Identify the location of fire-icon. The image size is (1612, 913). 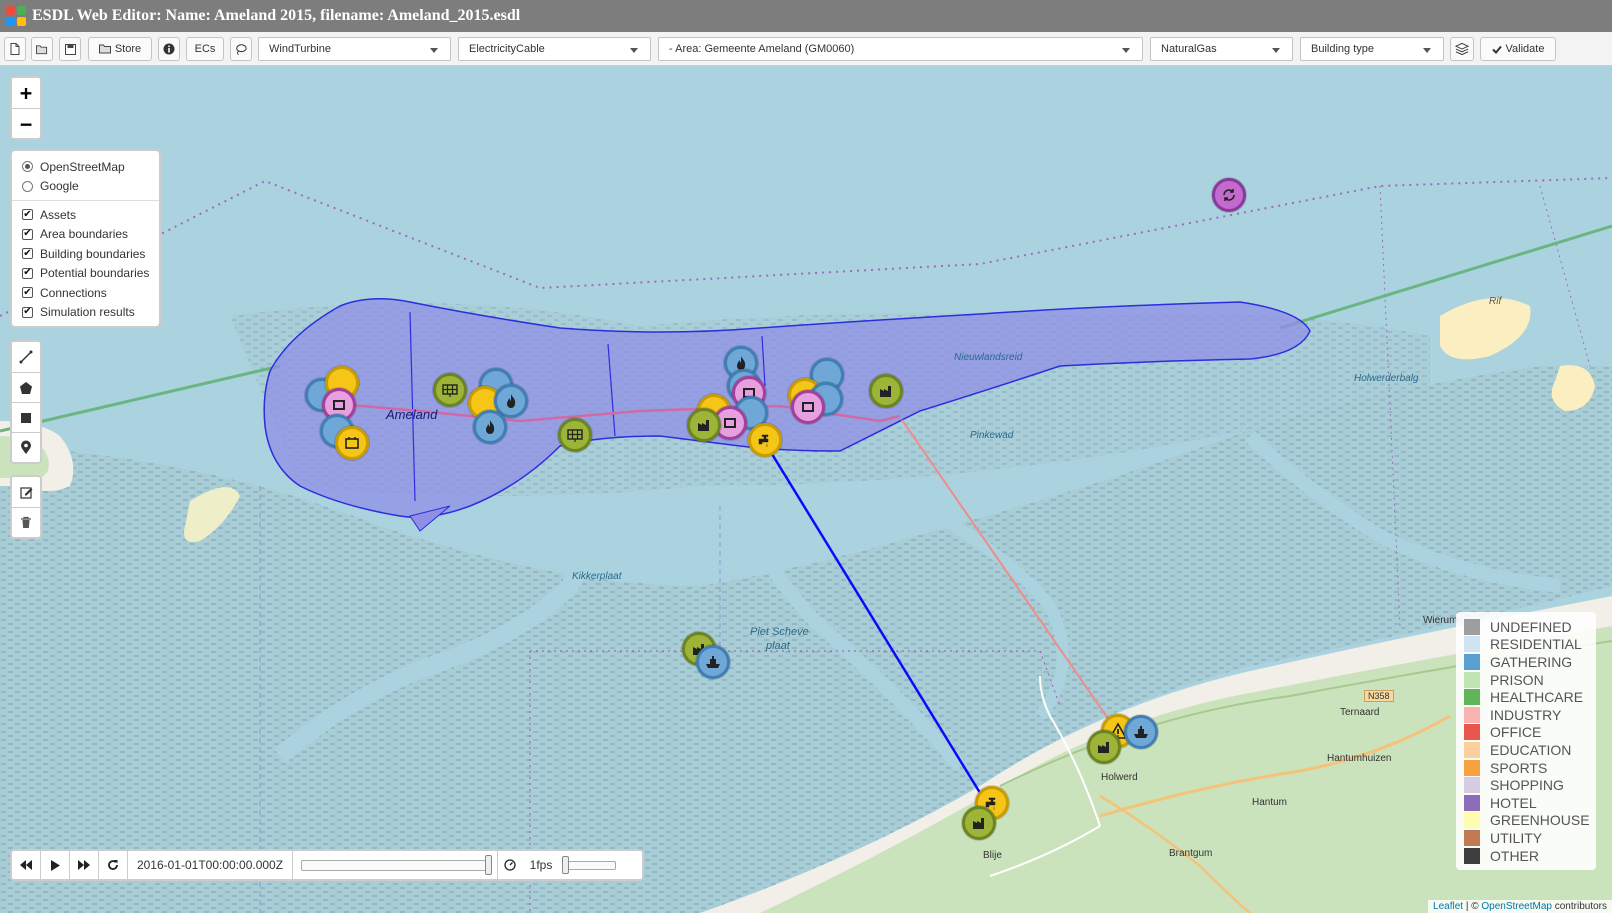
(490, 427).